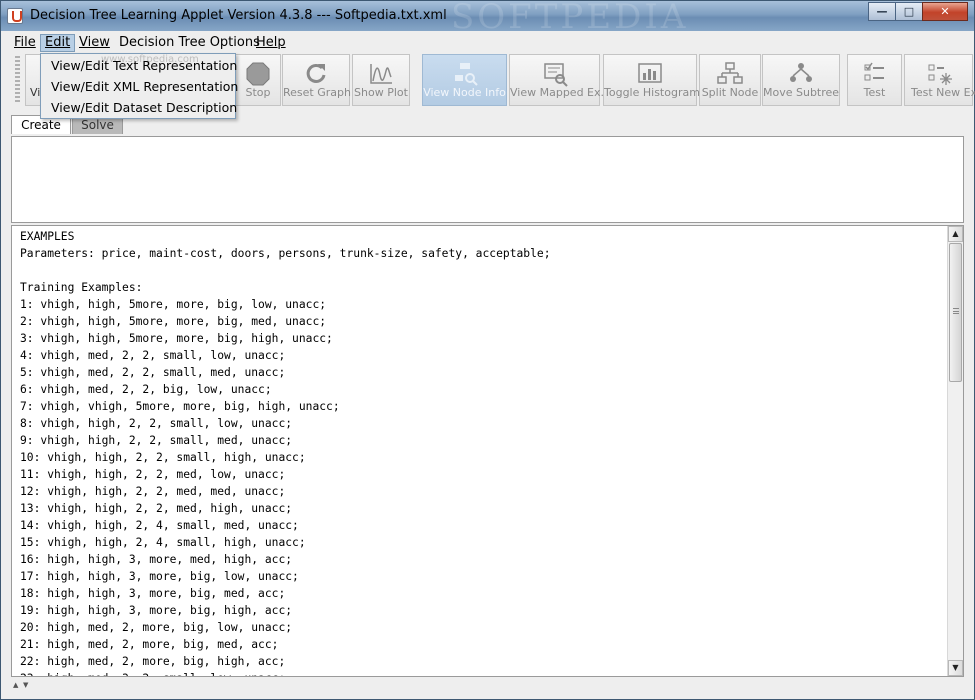 Image resolution: width=975 pixels, height=700 pixels. I want to click on test-icon, so click(874, 71).